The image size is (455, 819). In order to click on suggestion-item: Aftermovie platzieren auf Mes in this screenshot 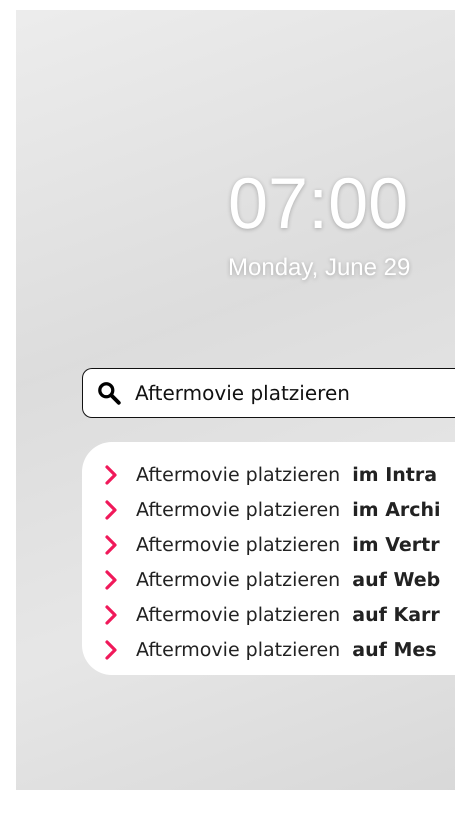, I will do `click(286, 650)`.